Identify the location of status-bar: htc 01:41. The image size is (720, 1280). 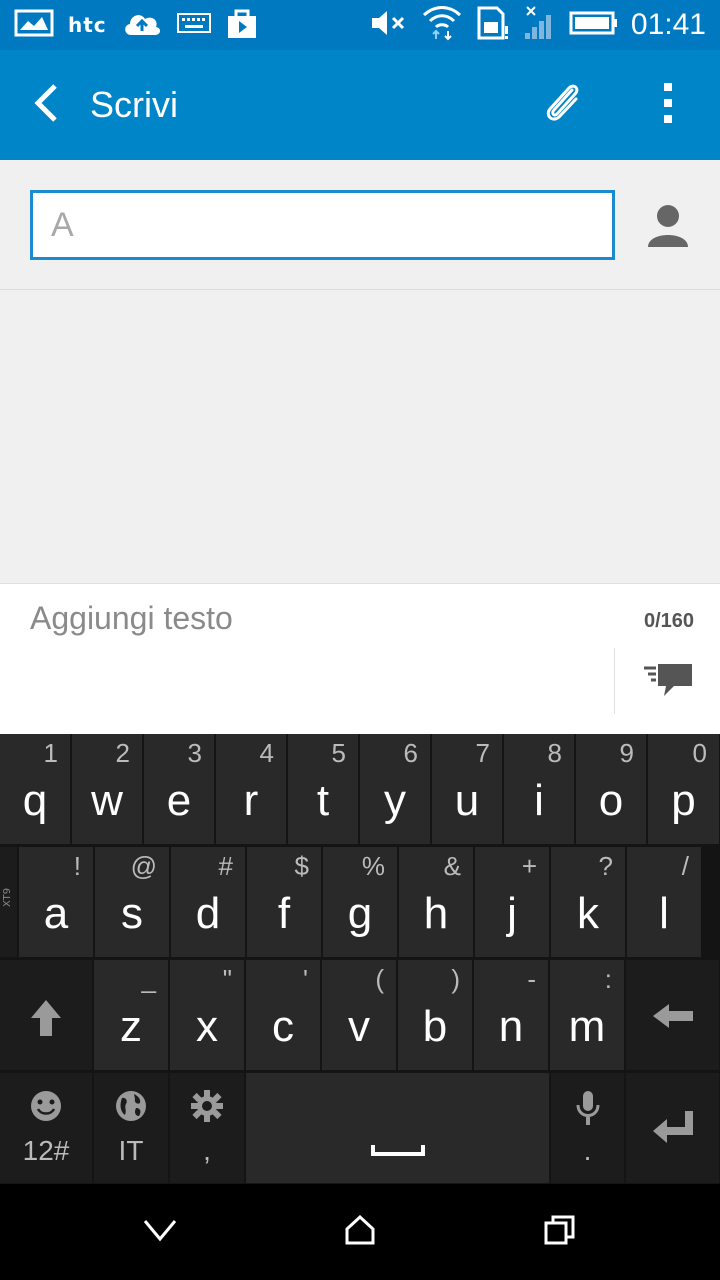
(360, 25).